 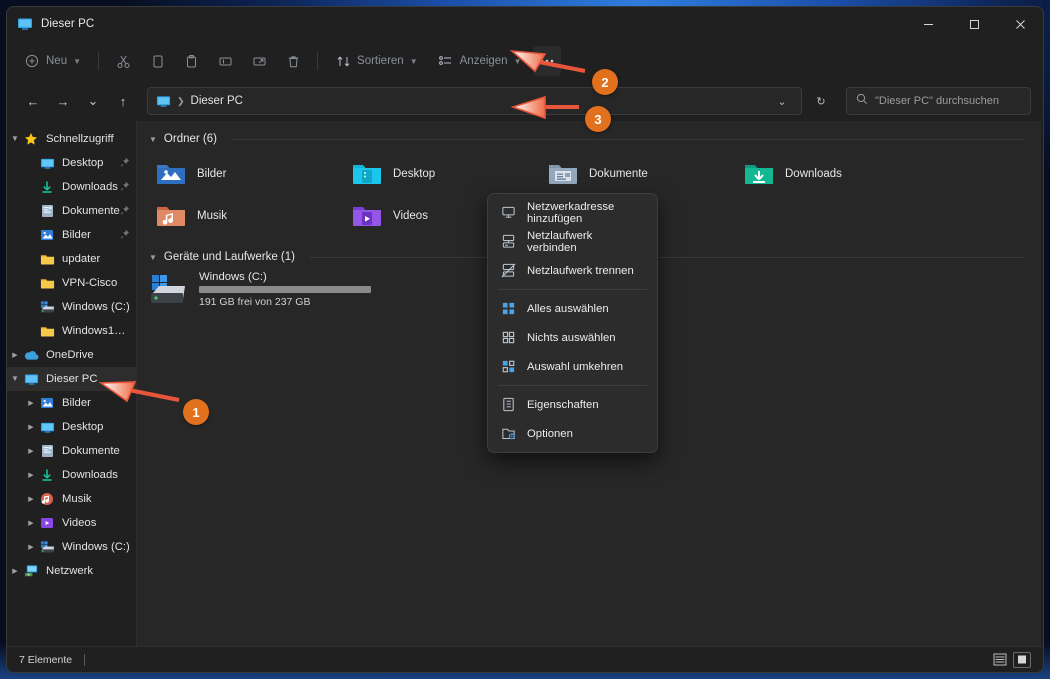 What do you see at coordinates (123, 101) in the screenshot?
I see `up-button: ↑` at bounding box center [123, 101].